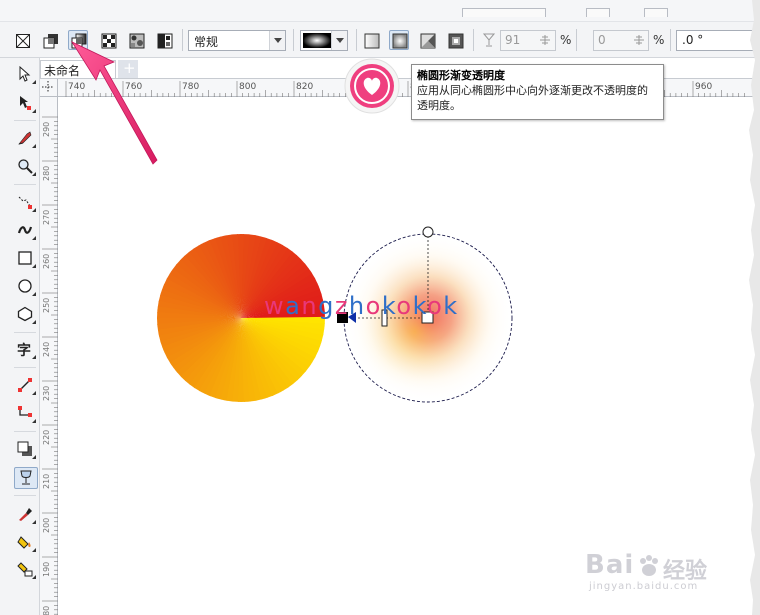  I want to click on svg-text: 字, so click(24, 349).